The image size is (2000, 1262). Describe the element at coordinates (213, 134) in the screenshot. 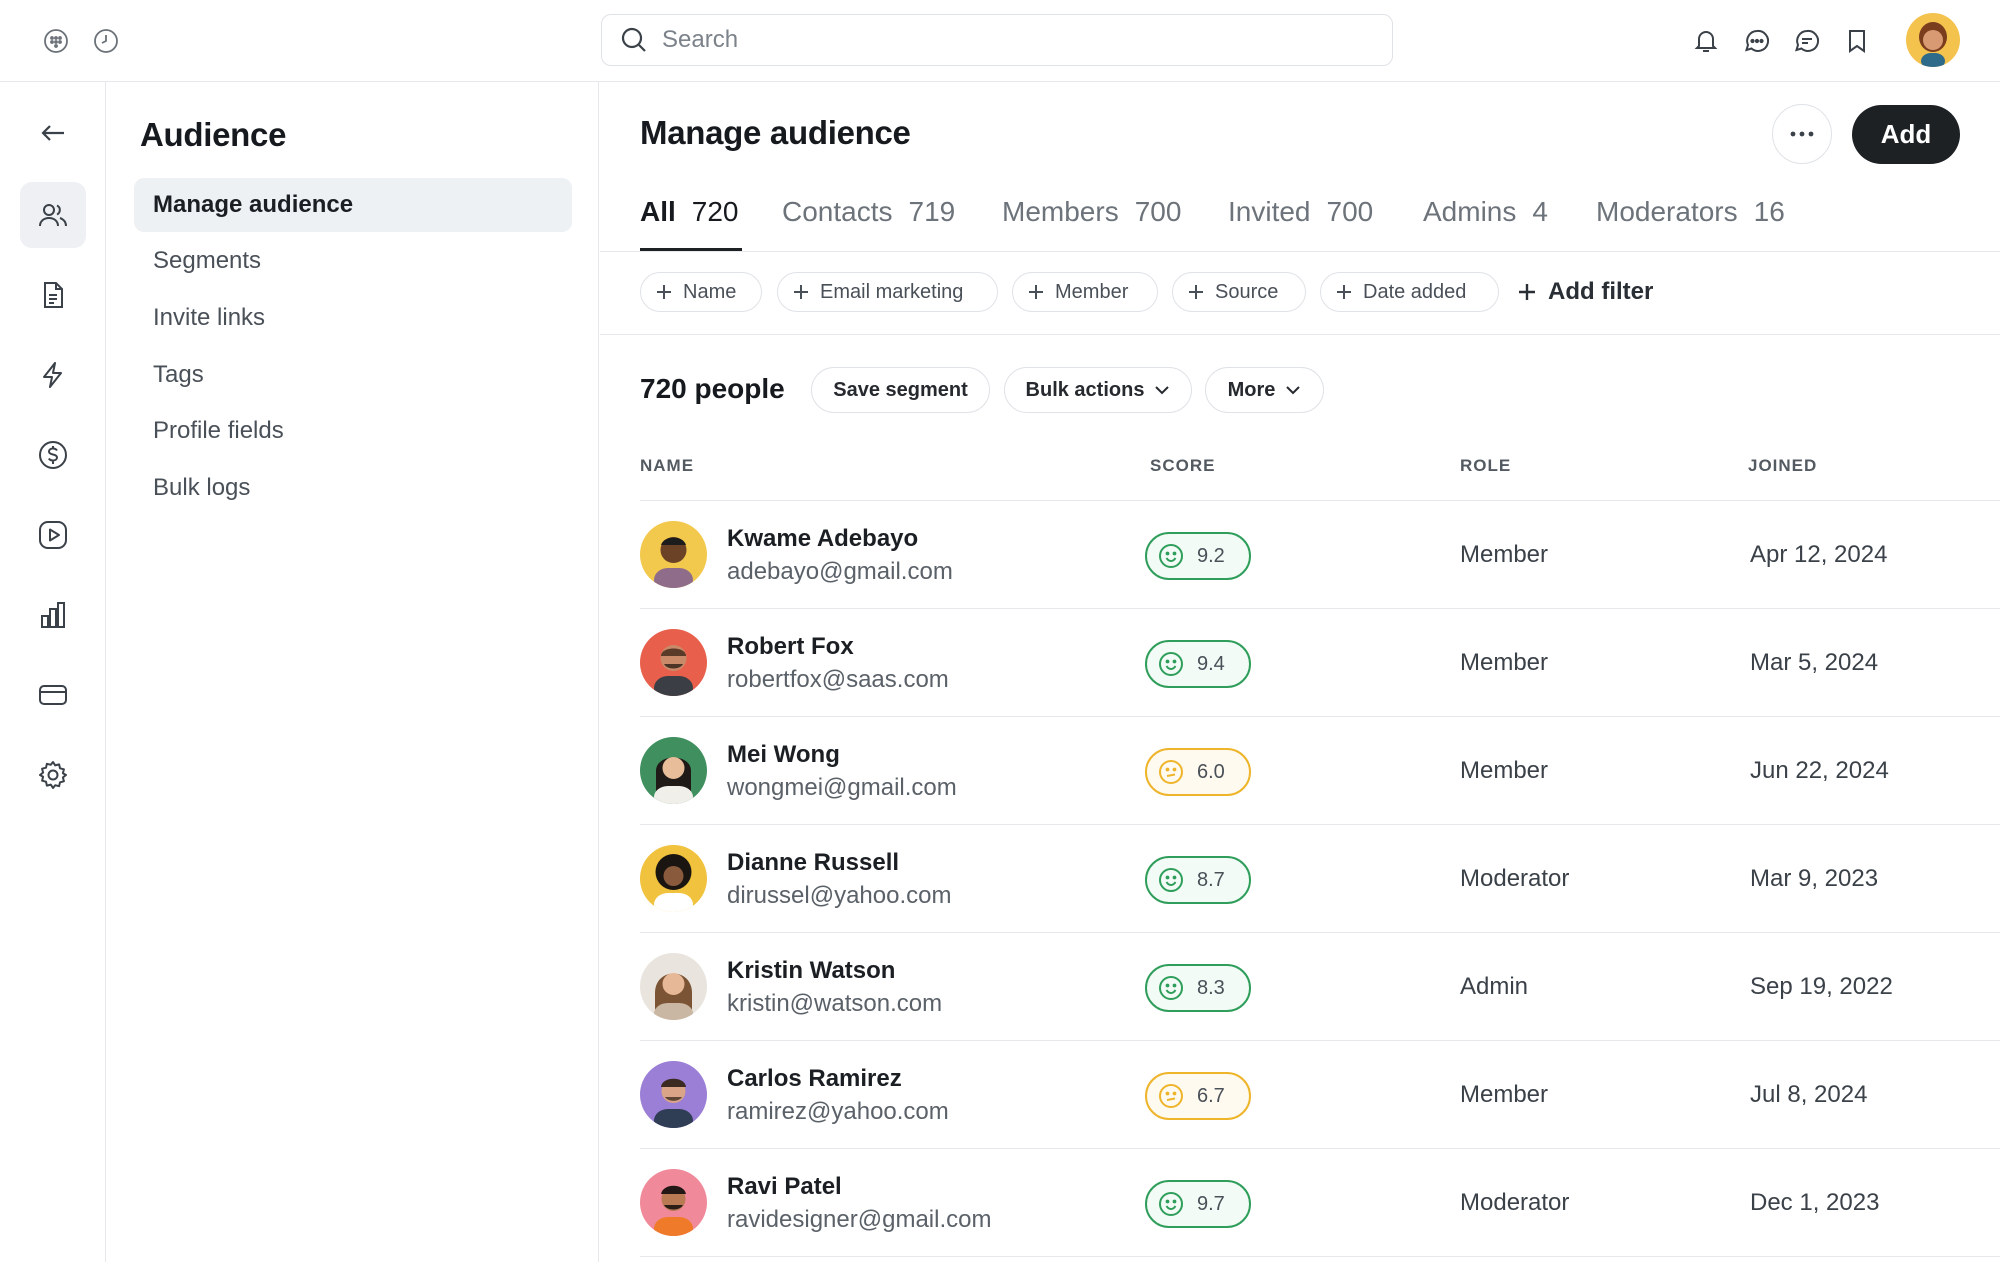

I see `sidebar-title: Audience` at that location.